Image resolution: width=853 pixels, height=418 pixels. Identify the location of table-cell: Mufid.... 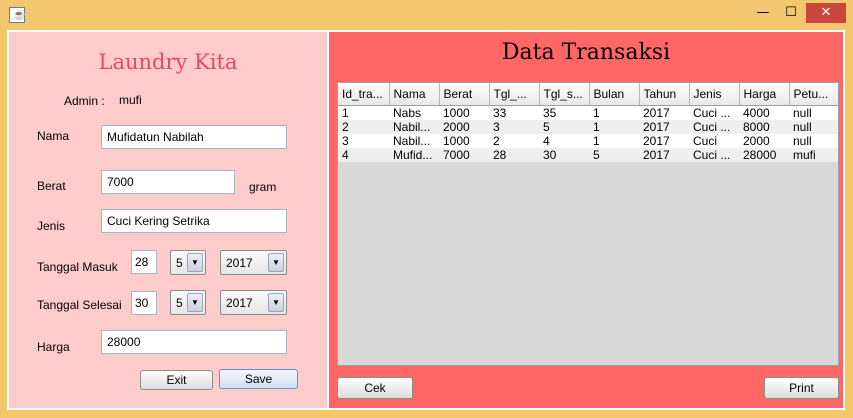
(414, 155).